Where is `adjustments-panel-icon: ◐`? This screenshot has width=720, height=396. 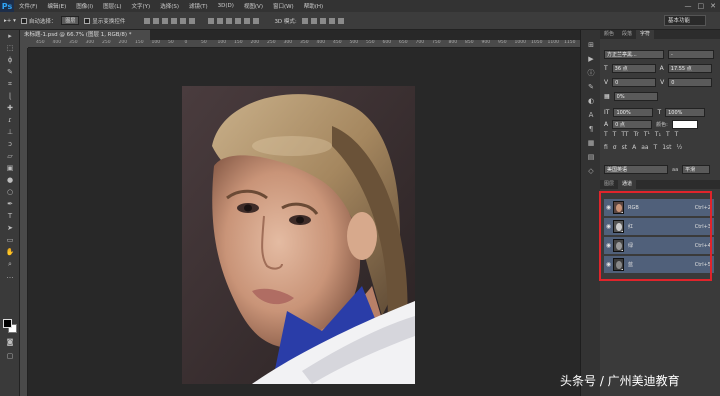
adjustments-panel-icon: ◐ is located at coordinates (591, 101).